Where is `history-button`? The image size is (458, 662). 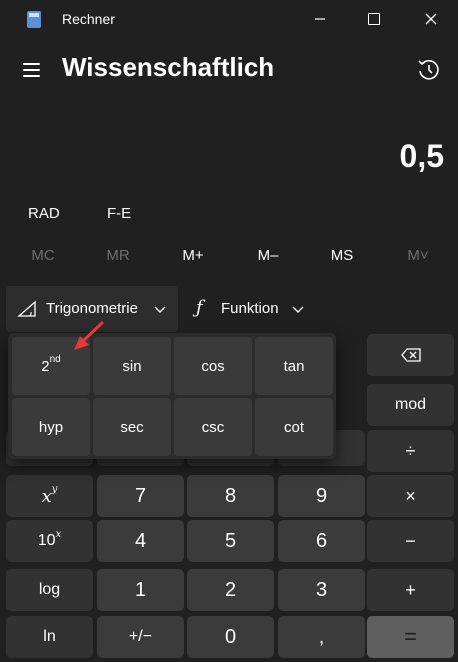
history-button is located at coordinates (429, 70).